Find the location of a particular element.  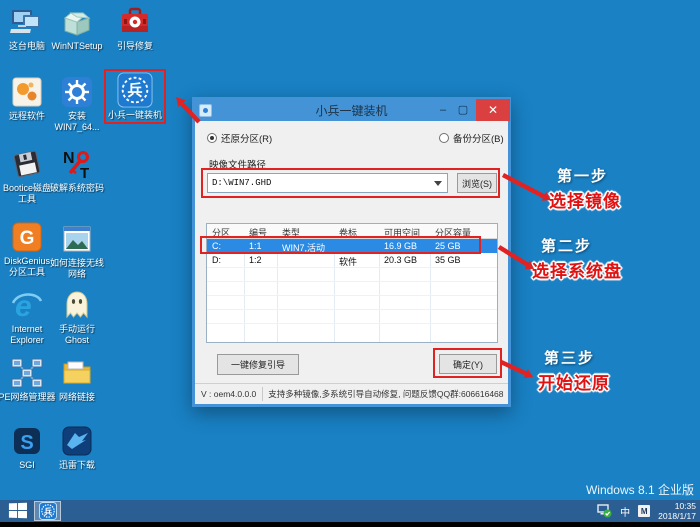

desktop-icon-this-pc: 这台电脑 is located at coordinates (27, 28).